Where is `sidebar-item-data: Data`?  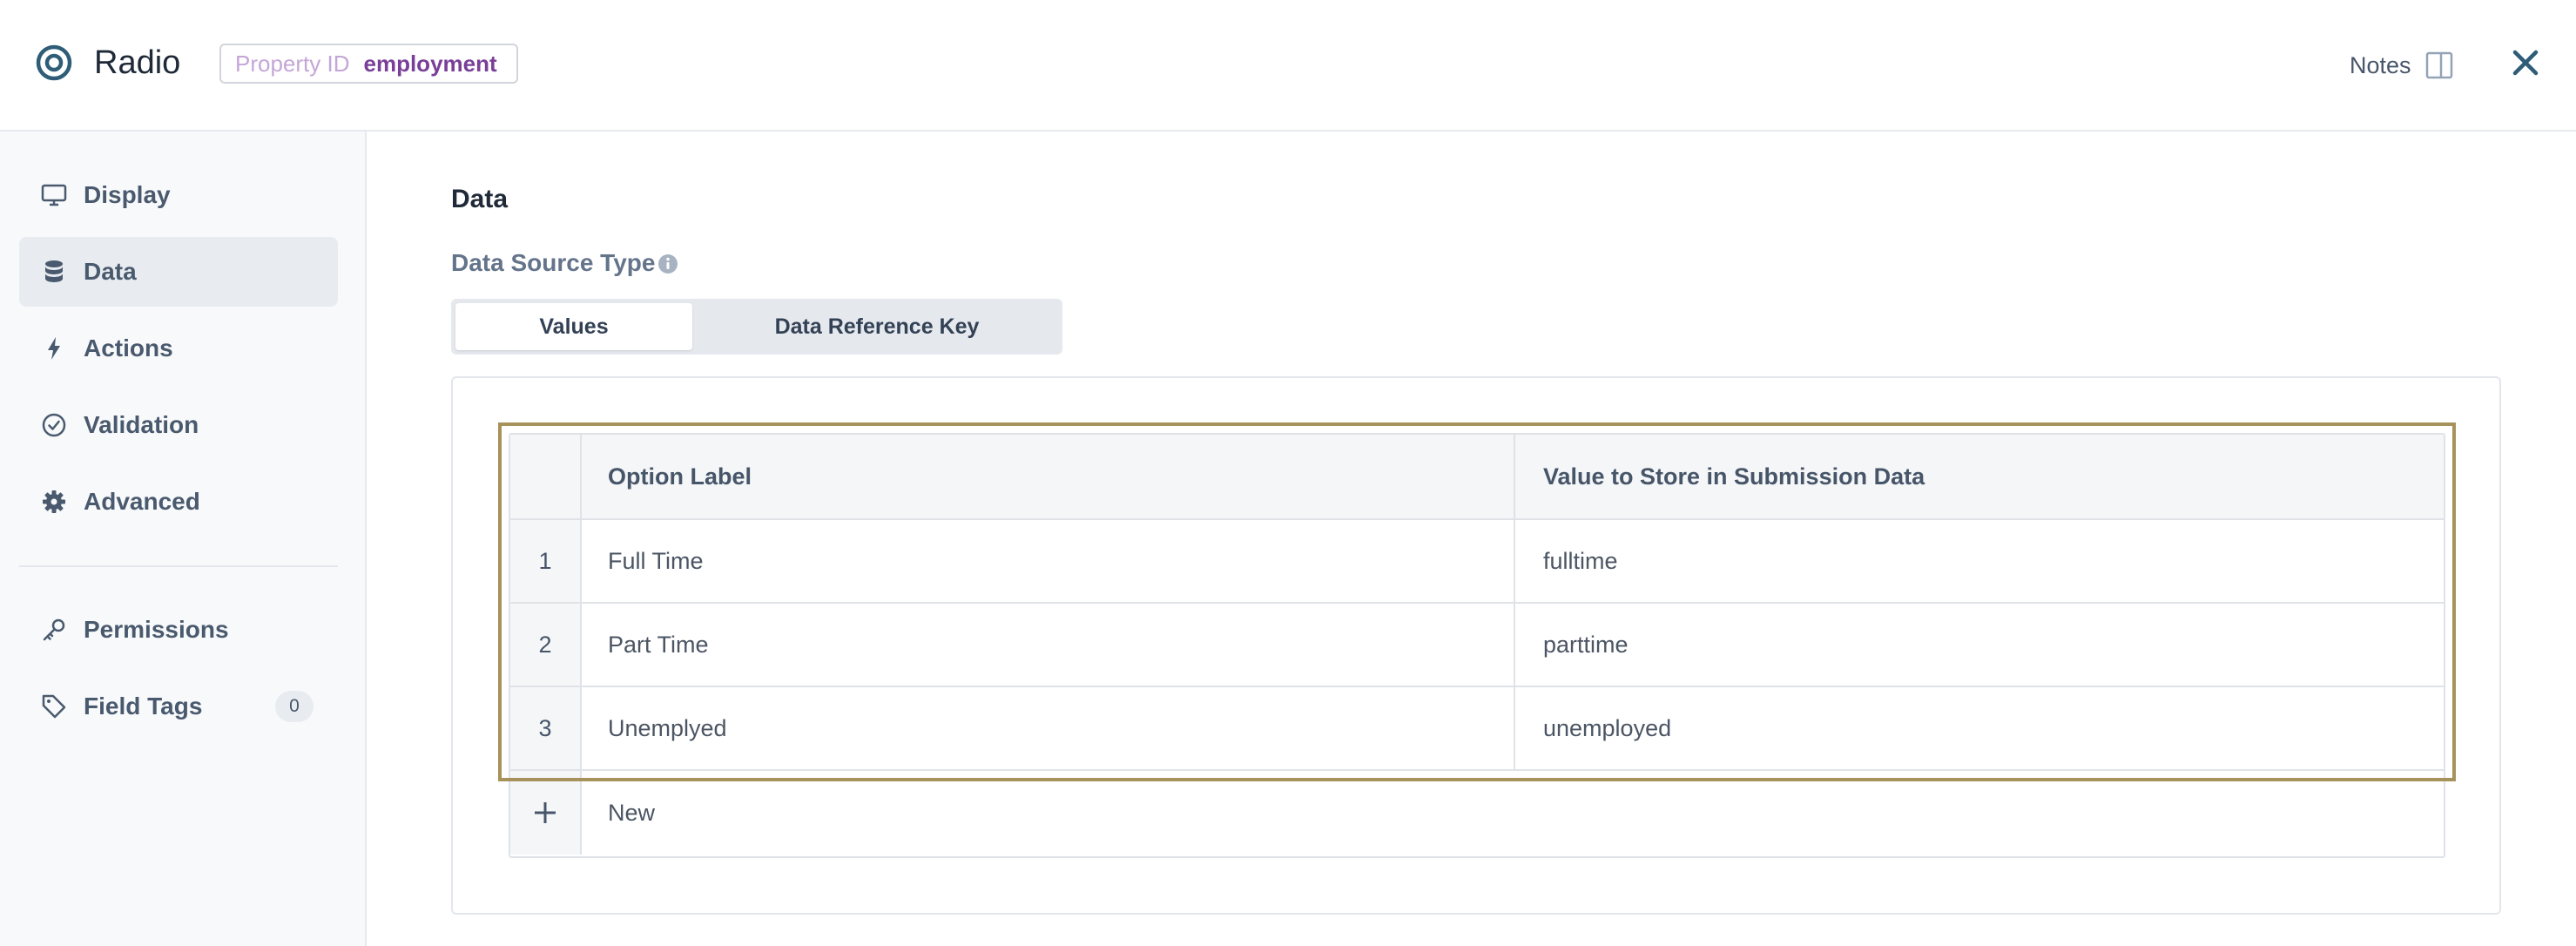
sidebar-item-data: Data is located at coordinates (178, 272).